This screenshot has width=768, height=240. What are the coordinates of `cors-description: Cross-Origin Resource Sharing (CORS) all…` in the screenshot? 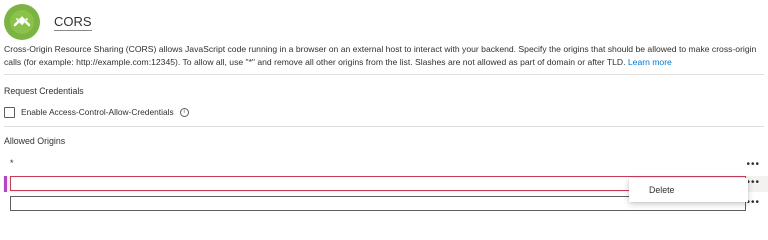 It's located at (384, 56).